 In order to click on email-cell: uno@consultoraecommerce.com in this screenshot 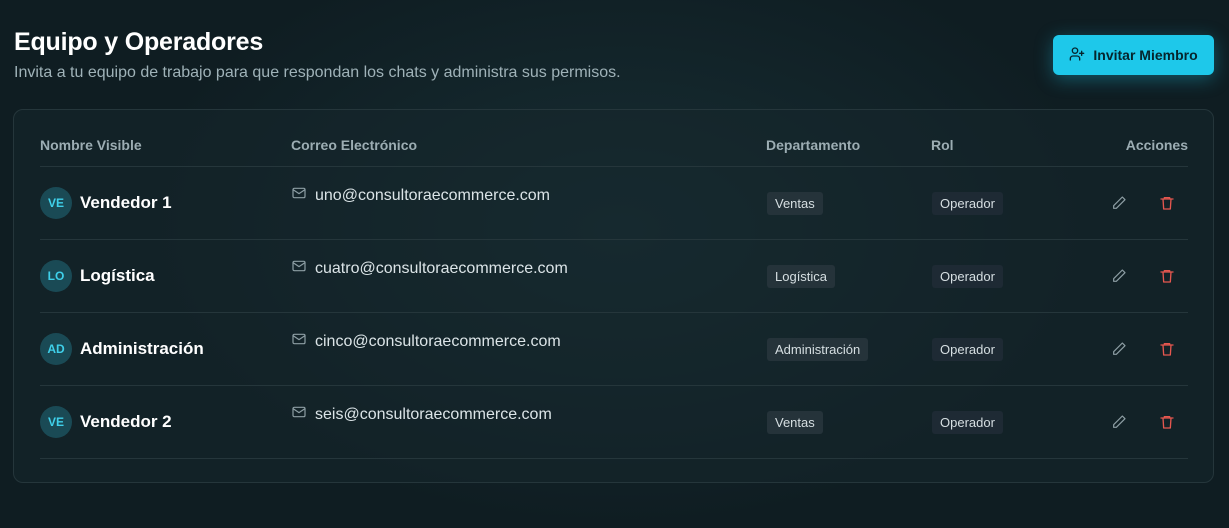, I will do `click(420, 195)`.